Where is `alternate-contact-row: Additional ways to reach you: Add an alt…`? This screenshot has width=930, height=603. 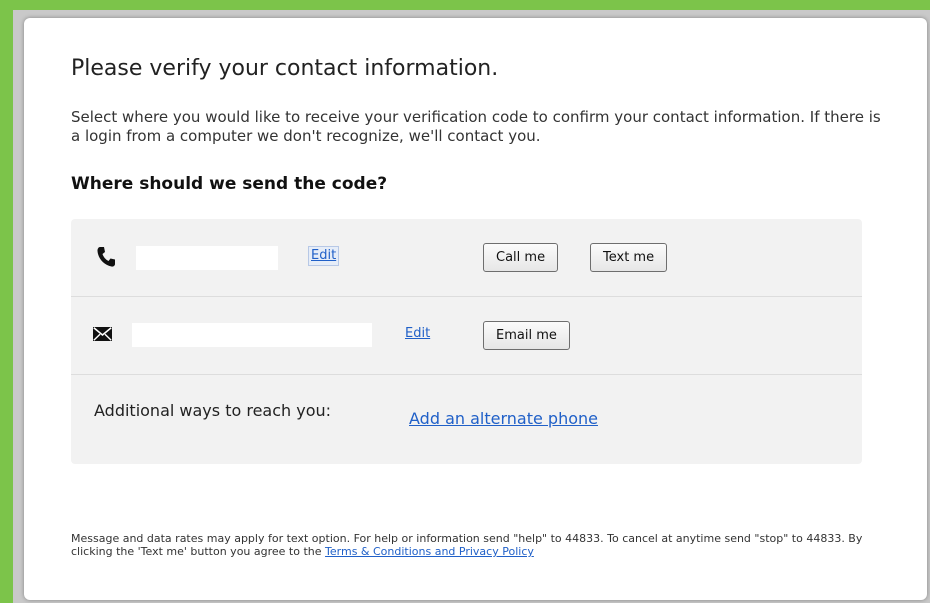
alternate-contact-row: Additional ways to reach you: Add an alt… is located at coordinates (466, 419).